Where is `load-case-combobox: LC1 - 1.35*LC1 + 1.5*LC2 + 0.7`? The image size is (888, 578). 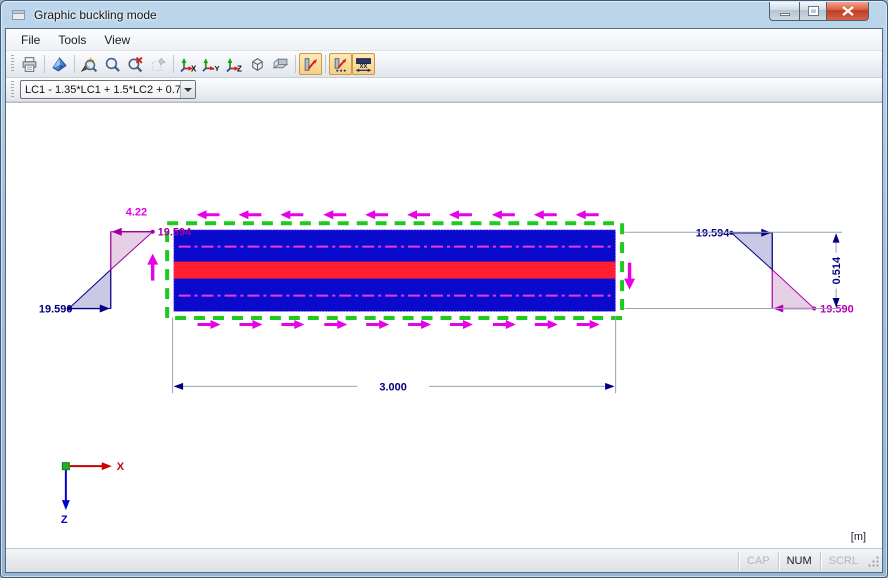 load-case-combobox: LC1 - 1.35*LC1 + 1.5*LC2 + 0.7 is located at coordinates (108, 89).